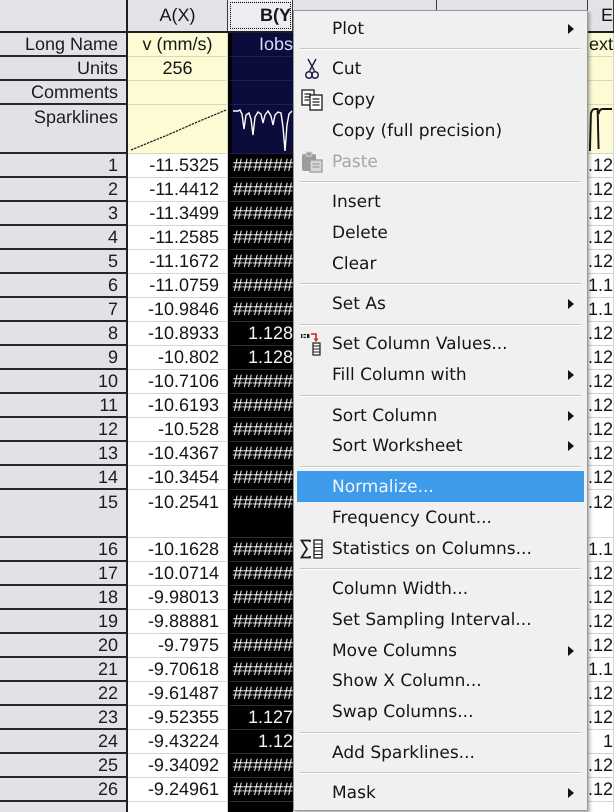 The image size is (614, 812). Describe the element at coordinates (178, 646) in the screenshot. I see `table-cell: -9.7975` at that location.